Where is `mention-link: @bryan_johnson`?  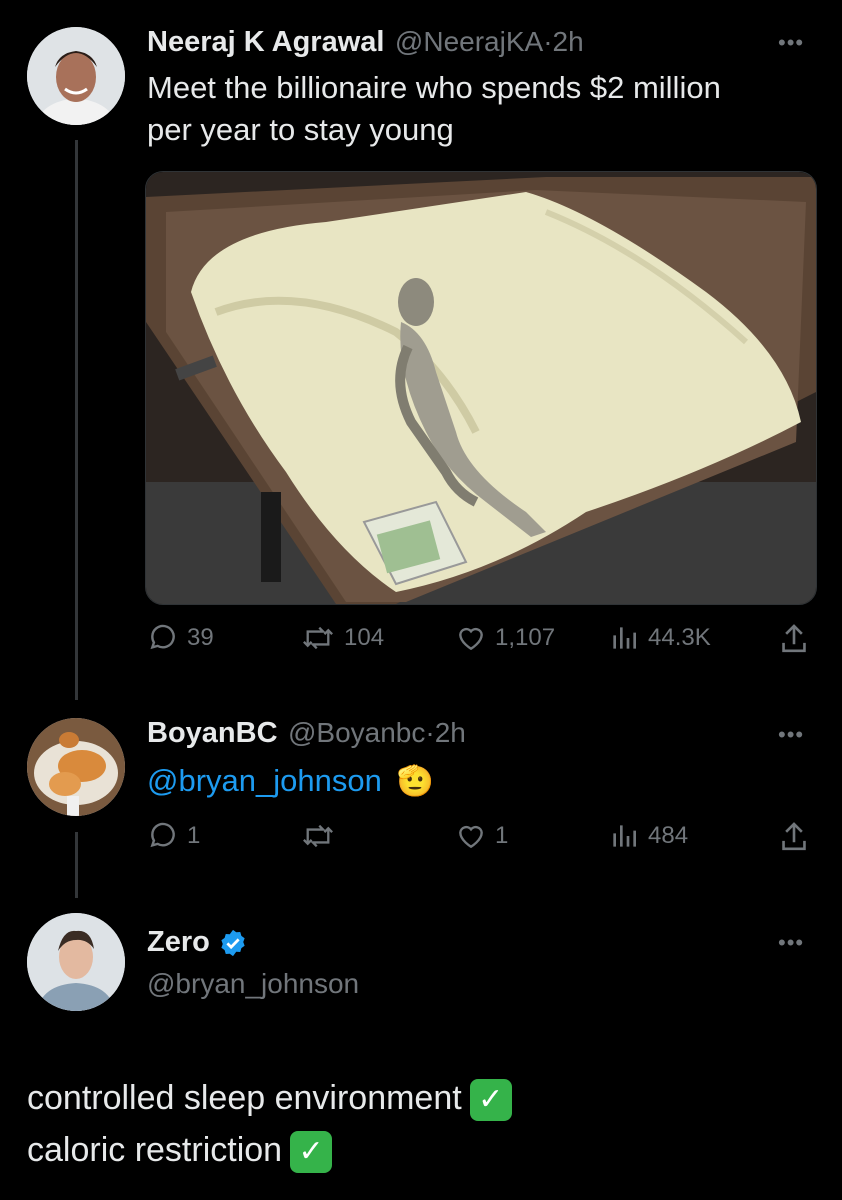
mention-link: @bryan_johnson is located at coordinates (264, 780).